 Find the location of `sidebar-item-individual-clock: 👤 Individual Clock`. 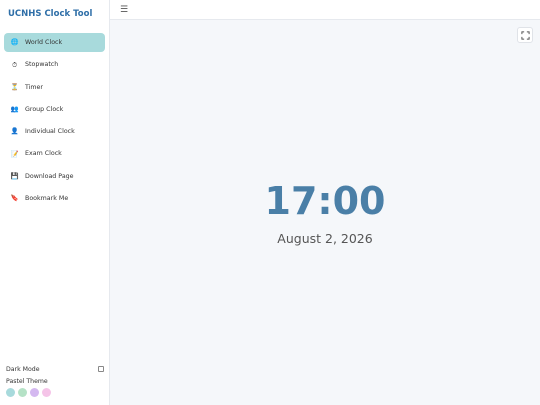

sidebar-item-individual-clock: 👤 Individual Clock is located at coordinates (54, 131).